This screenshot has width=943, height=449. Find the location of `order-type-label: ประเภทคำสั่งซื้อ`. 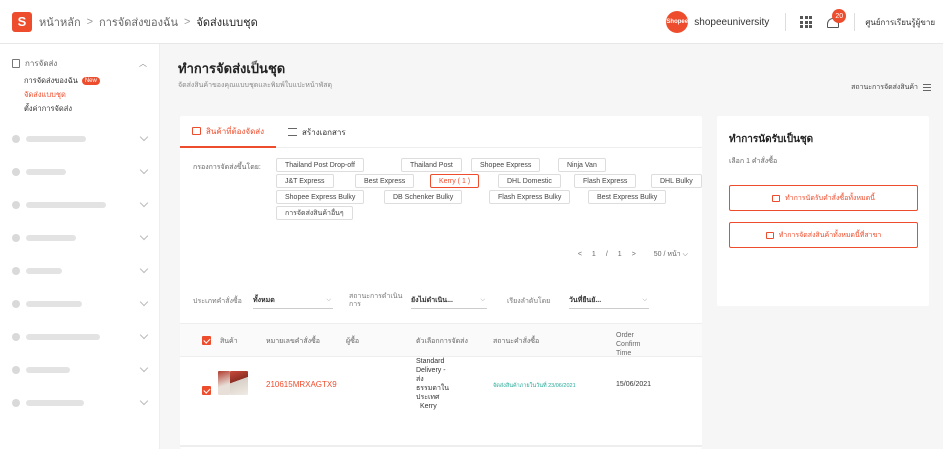

order-type-label: ประเภทคำสั่งซื้อ is located at coordinates (217, 301).